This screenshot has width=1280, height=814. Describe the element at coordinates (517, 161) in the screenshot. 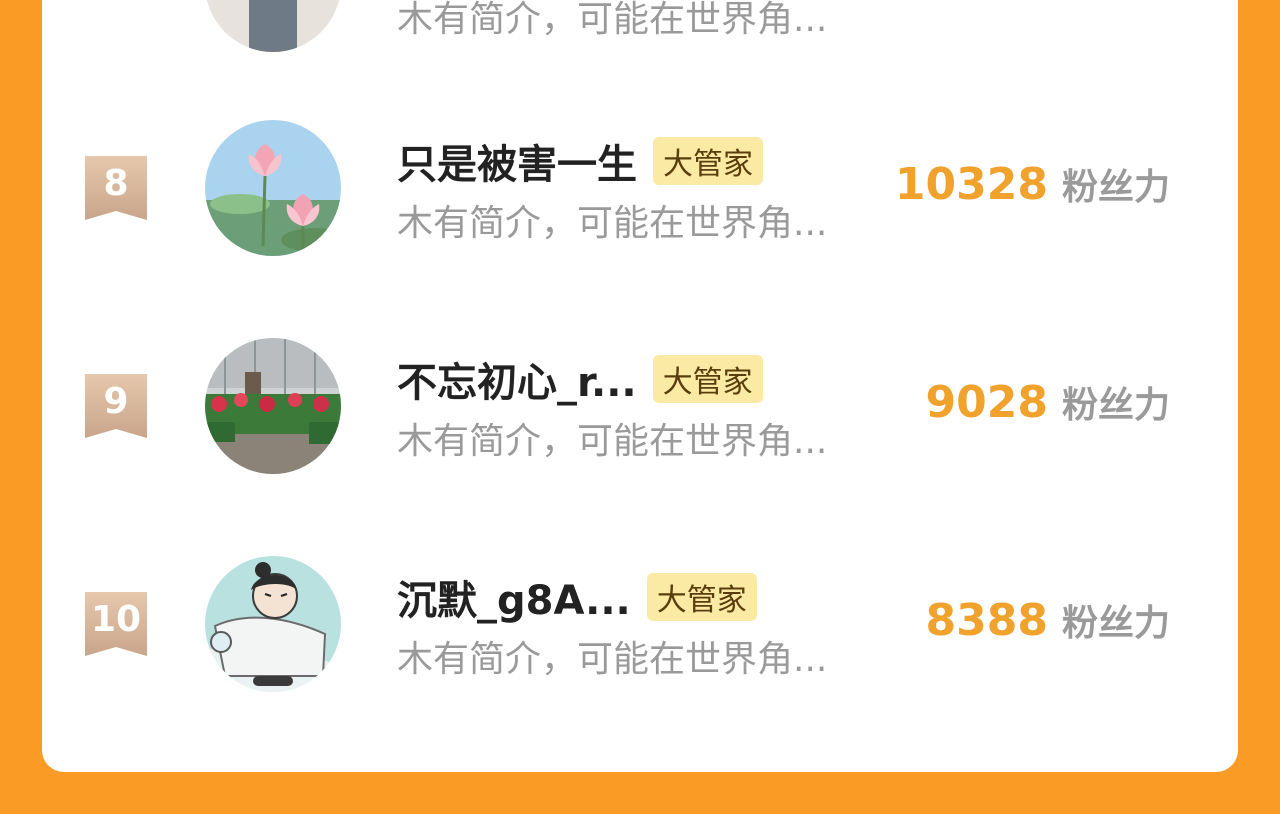

I see `user-name: 只是被害一生` at that location.